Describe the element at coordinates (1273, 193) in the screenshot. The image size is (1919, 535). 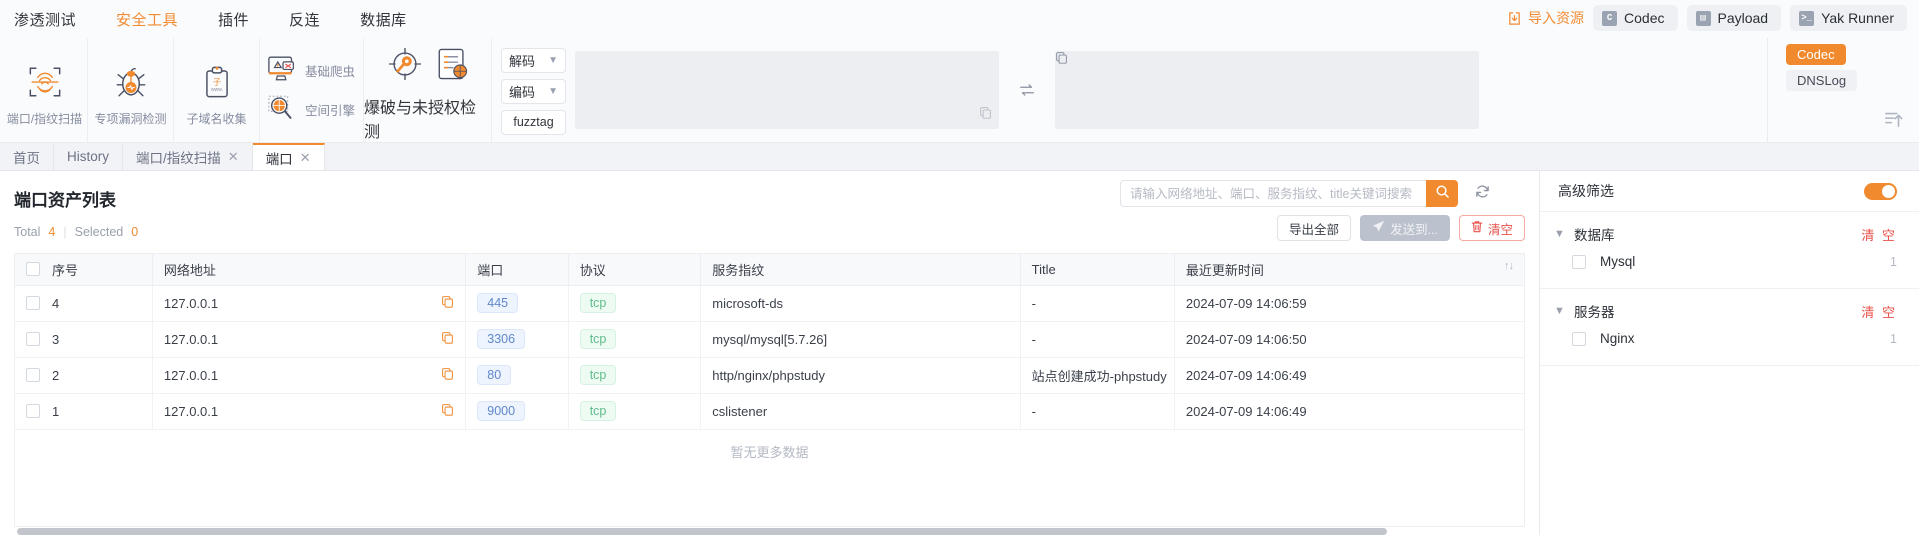
I see `search-input` at that location.